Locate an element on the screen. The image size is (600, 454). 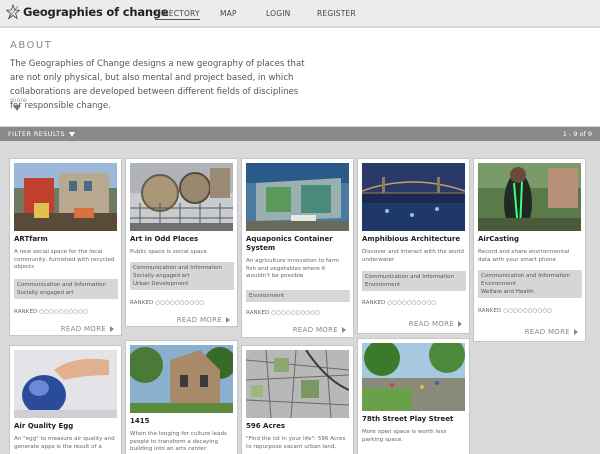
more-link: more is located at coordinates (18, 100).